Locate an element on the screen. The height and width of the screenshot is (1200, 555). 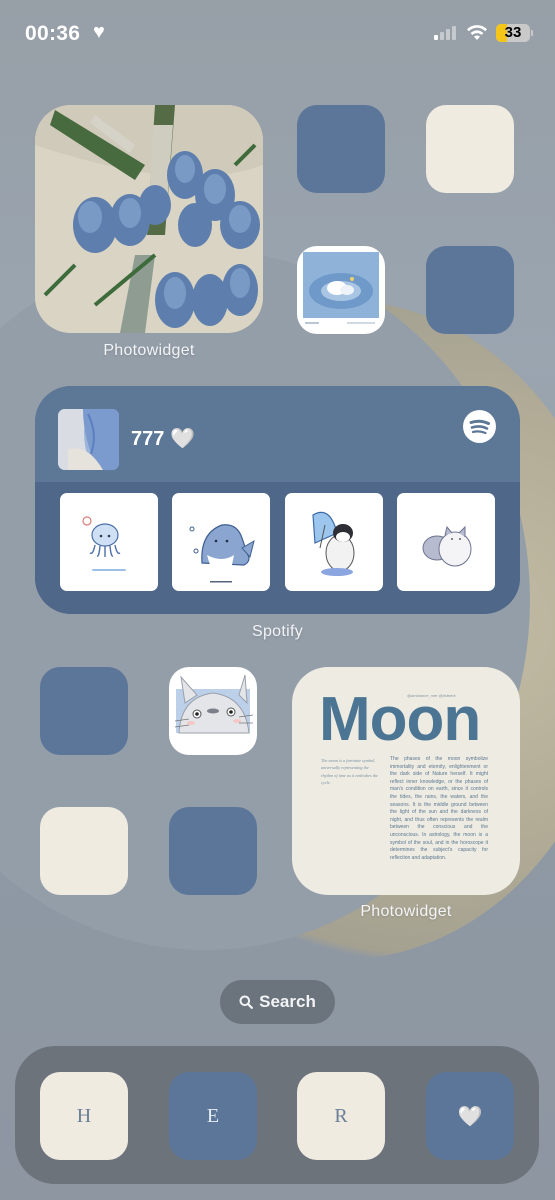
cellular-signal-icon is located at coordinates (445, 33).